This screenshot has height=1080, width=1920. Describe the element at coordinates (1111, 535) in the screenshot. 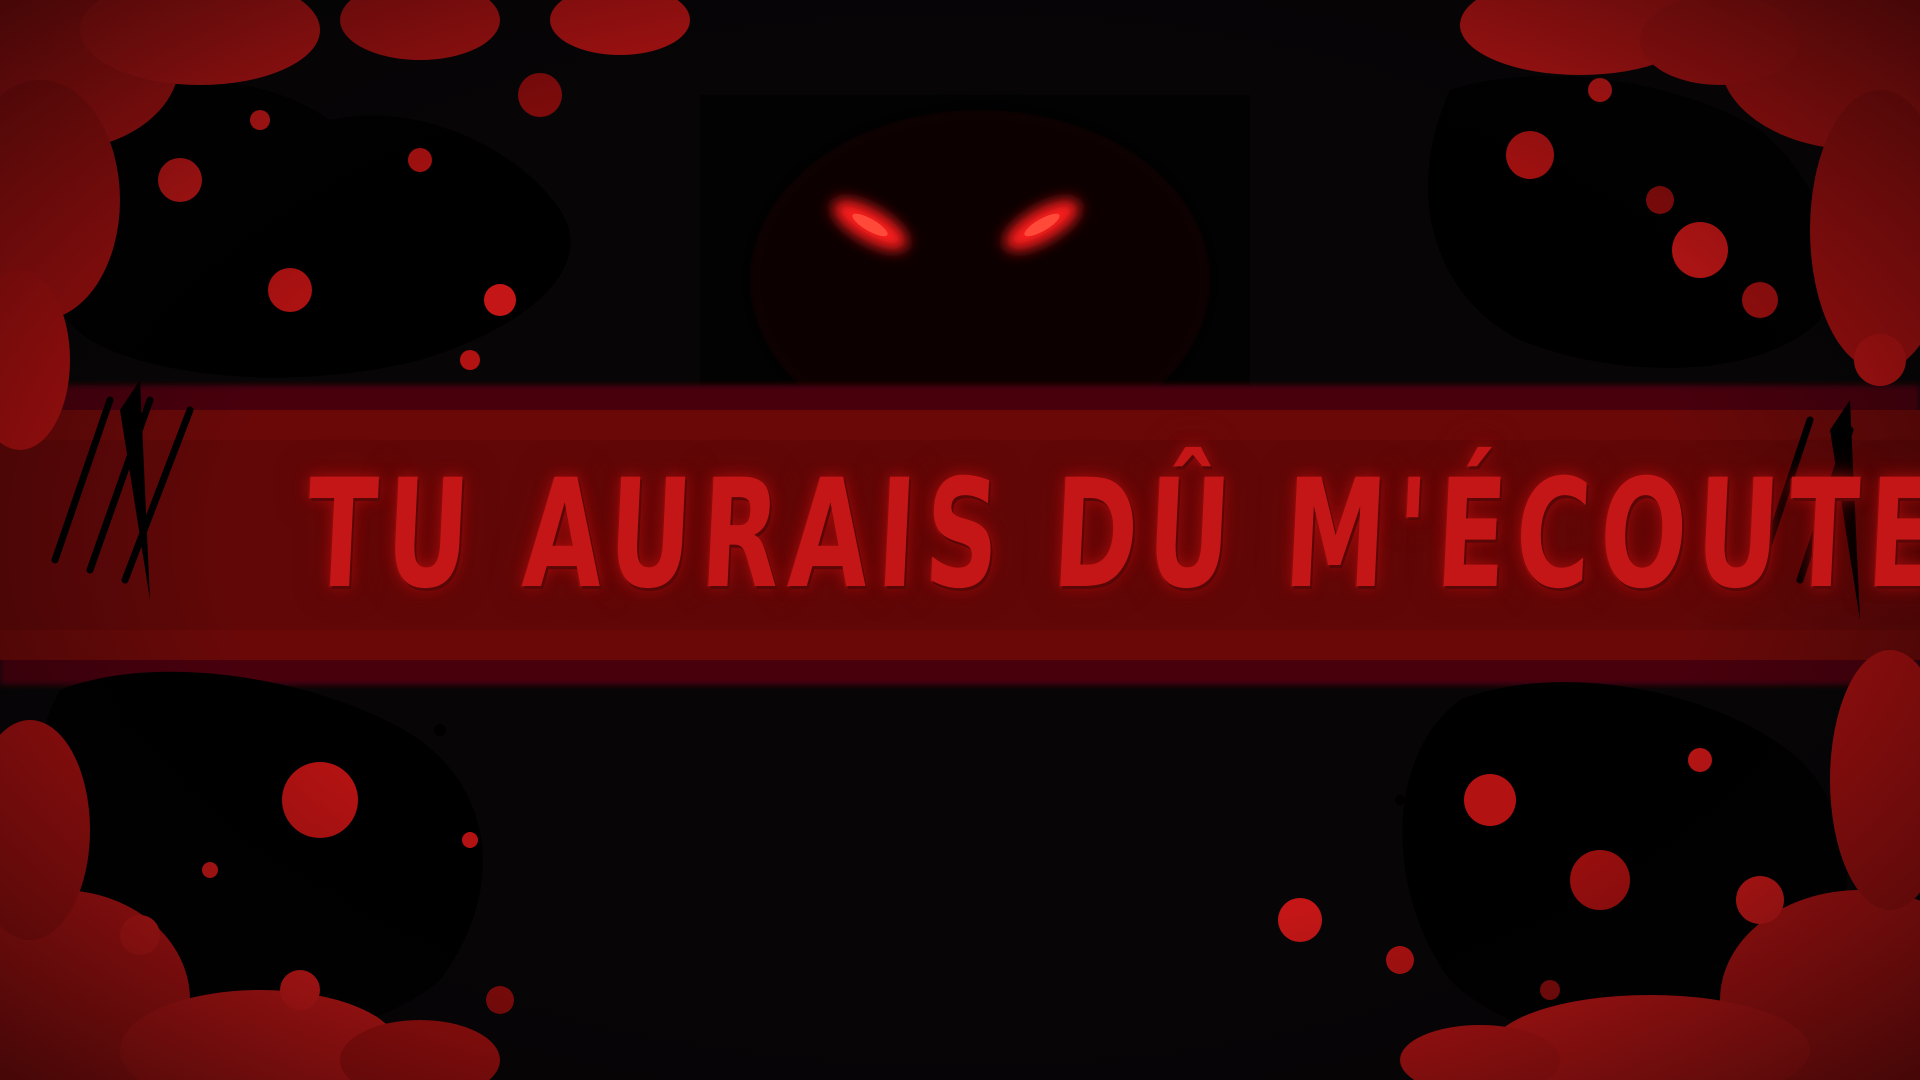

I see `game-title: TU AURAIS DÛ M'ÉCOUTER` at that location.